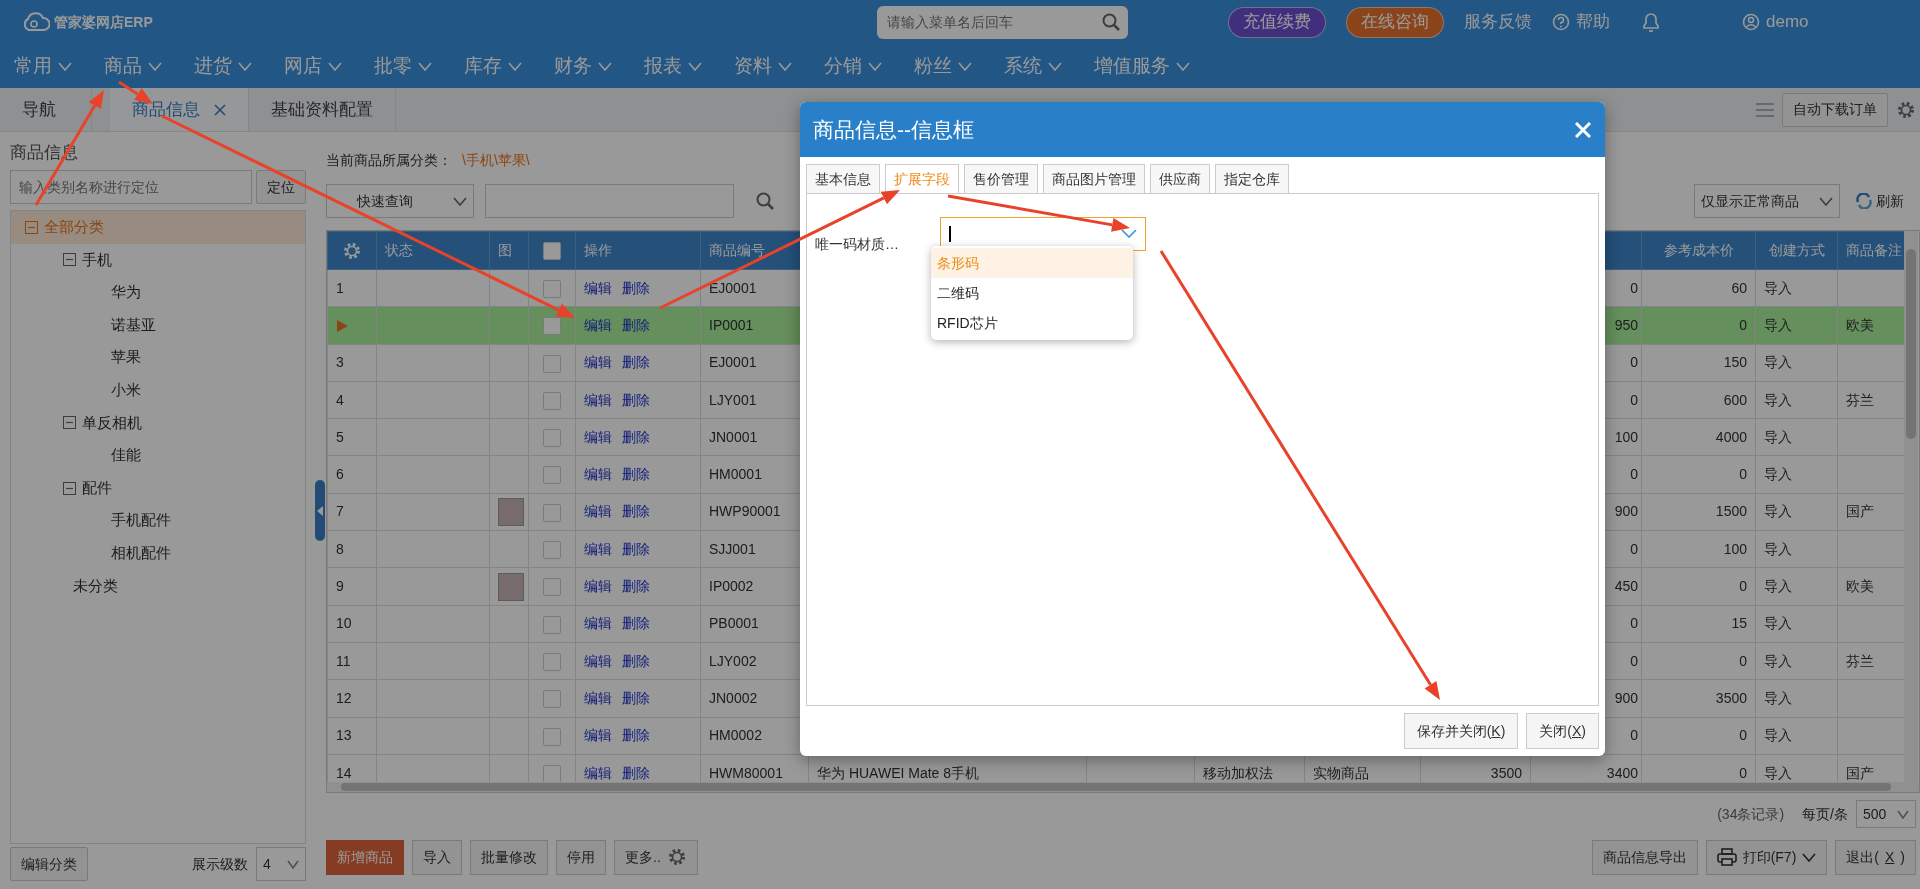 This screenshot has width=1920, height=889. What do you see at coordinates (1094, 178) in the screenshot?
I see `dialog-tab: 商品图片管理` at bounding box center [1094, 178].